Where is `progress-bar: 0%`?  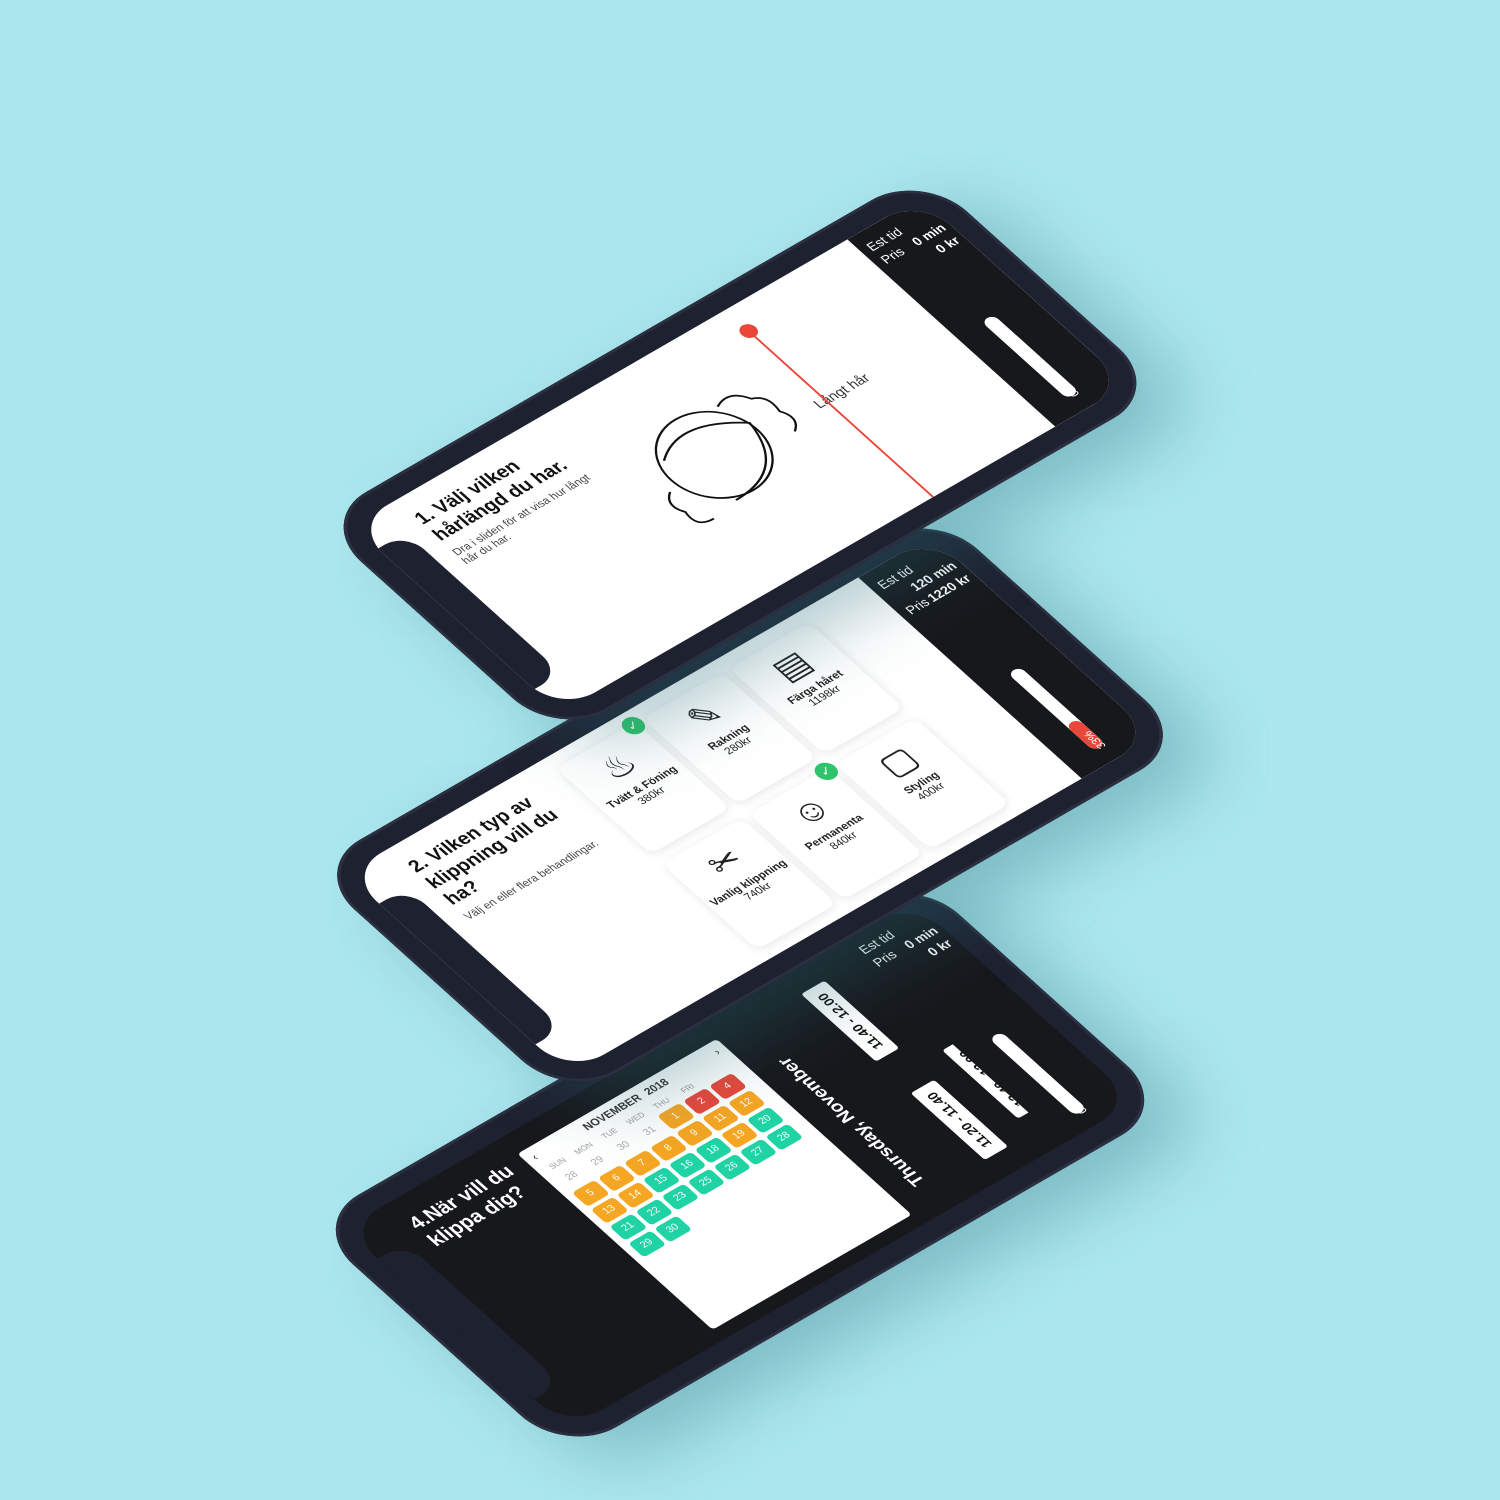 progress-bar: 0% is located at coordinates (1032, 356).